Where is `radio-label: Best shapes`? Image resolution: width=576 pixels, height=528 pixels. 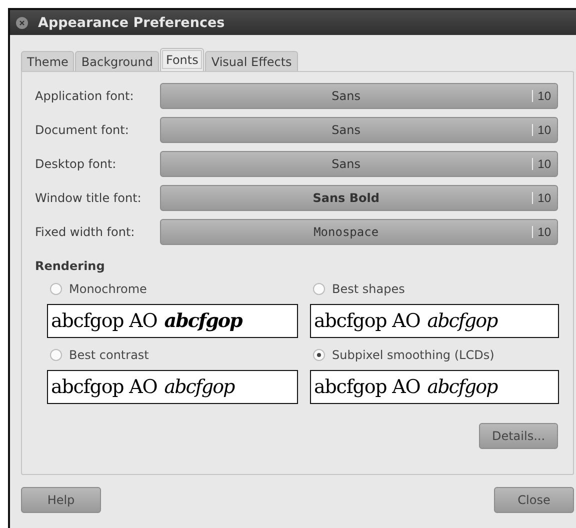 radio-label: Best shapes is located at coordinates (368, 289).